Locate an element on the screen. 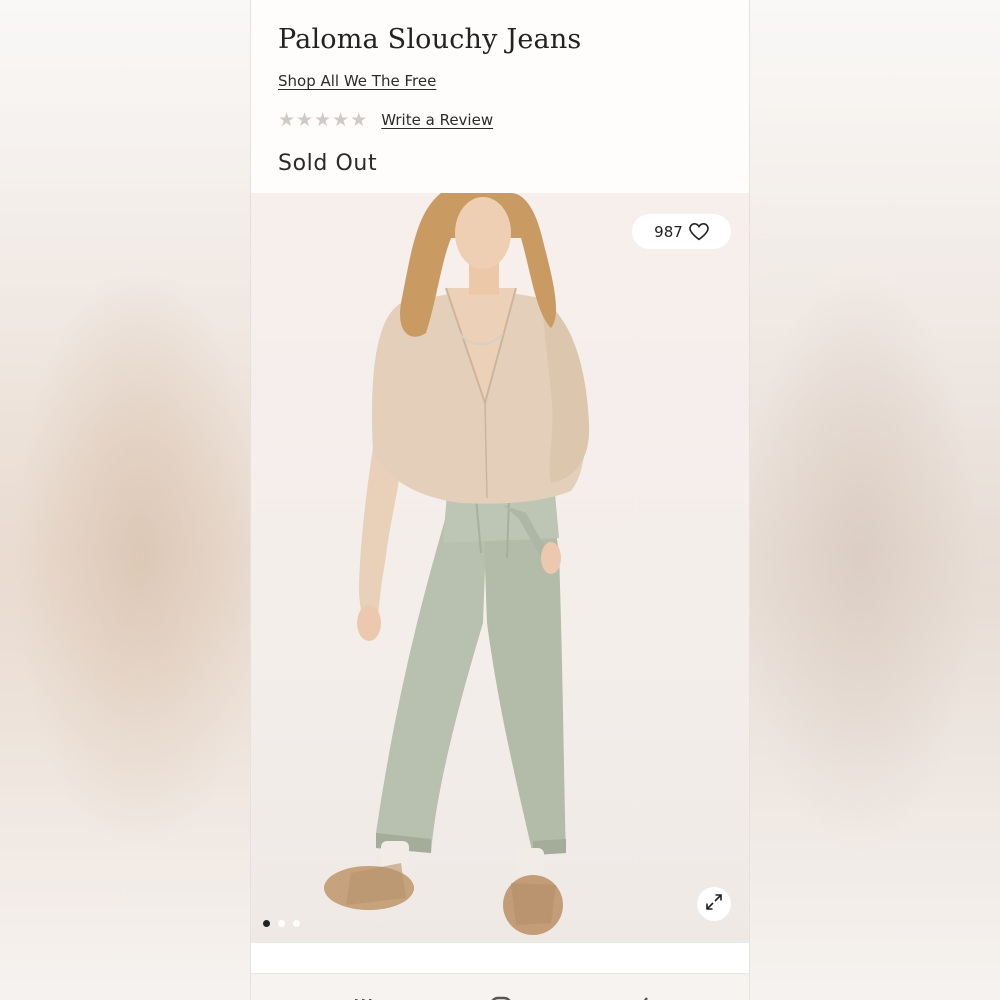 The image size is (1000, 1000). system-navigation-bar is located at coordinates (500, 986).